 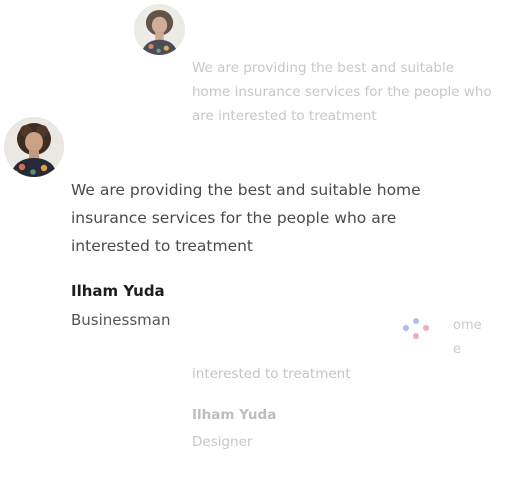 I want to click on faded-testimonial-author-role: Designer, so click(x=222, y=442).